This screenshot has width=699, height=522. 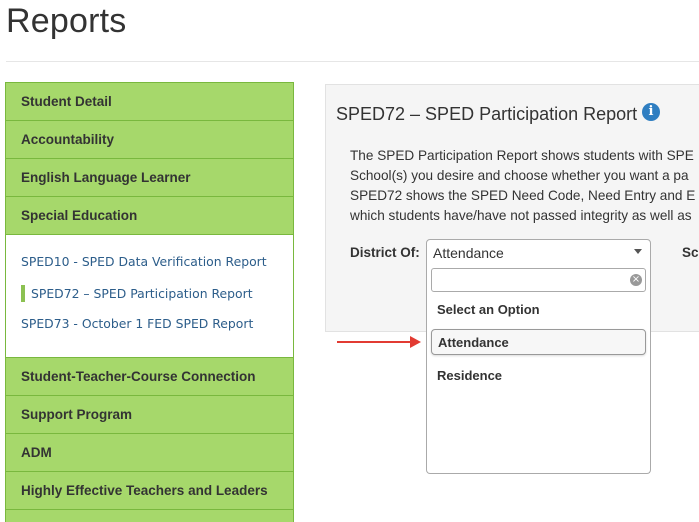 What do you see at coordinates (149, 140) in the screenshot?
I see `category-accountability: Accountability` at bounding box center [149, 140].